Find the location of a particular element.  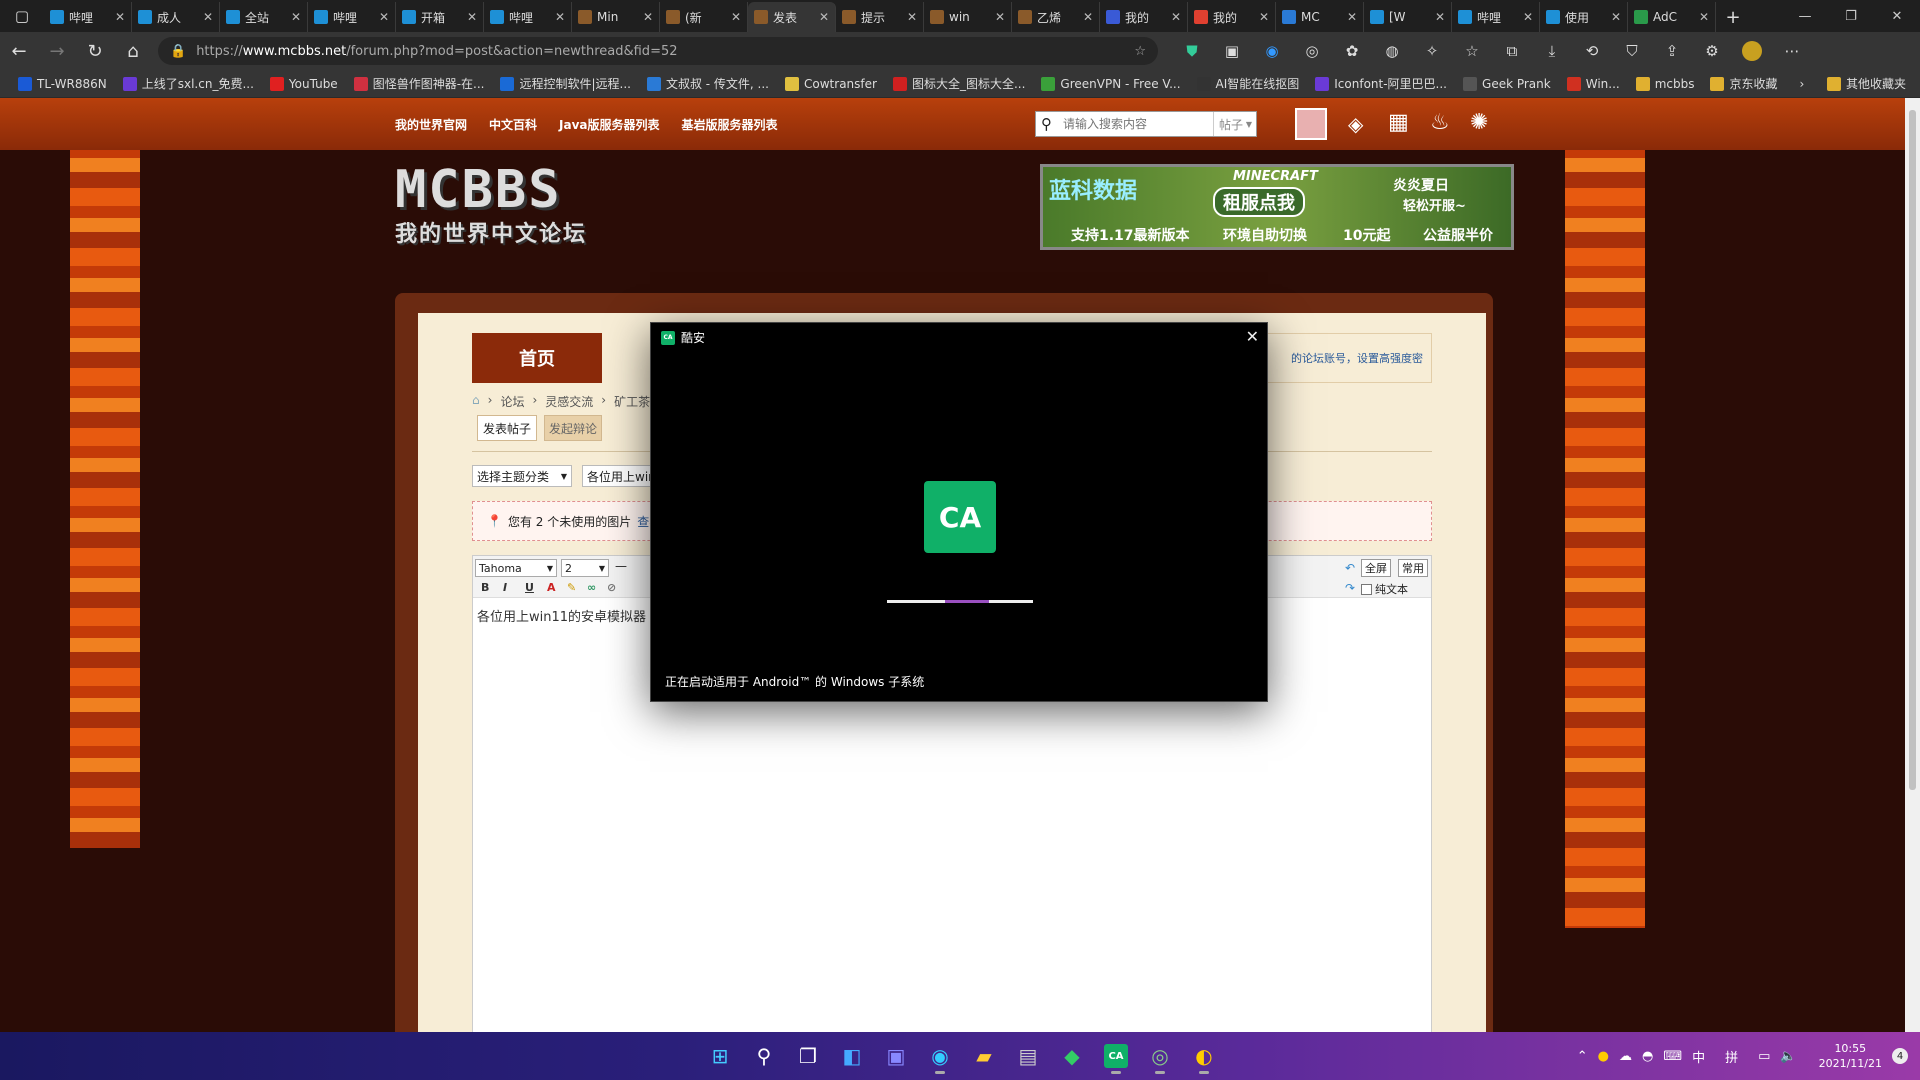

undo-icon: ↶ is located at coordinates (1350, 568).